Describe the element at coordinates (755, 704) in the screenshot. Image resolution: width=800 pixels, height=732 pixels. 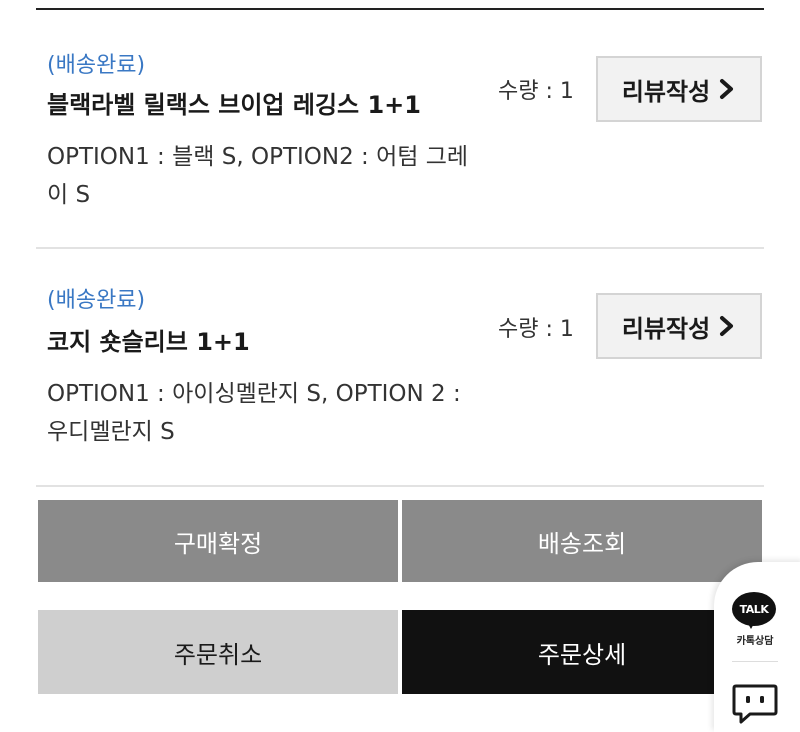
I see `chat-icon` at that location.